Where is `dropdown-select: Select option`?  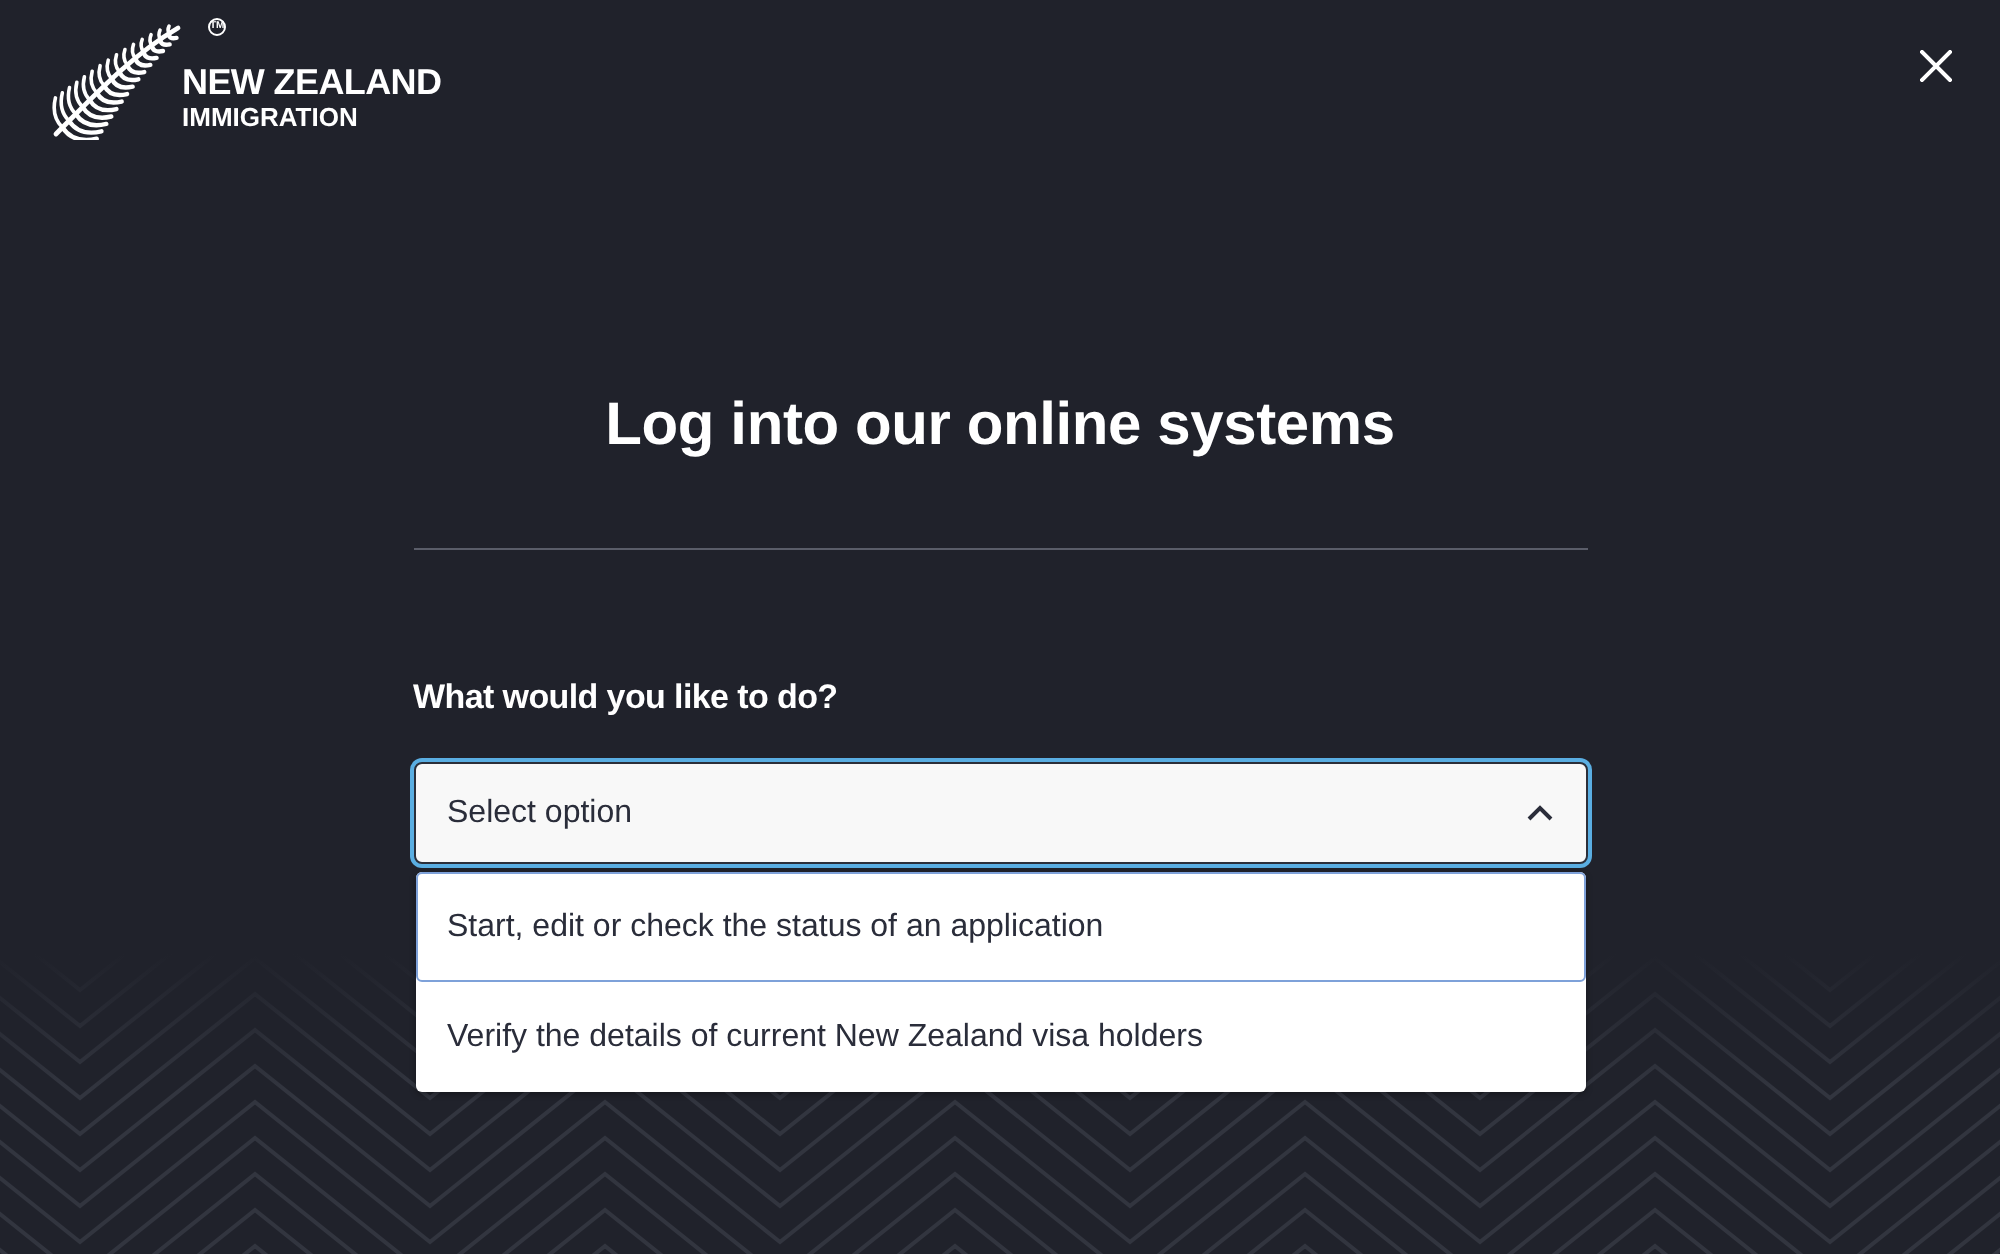
dropdown-select: Select option is located at coordinates (1000, 813).